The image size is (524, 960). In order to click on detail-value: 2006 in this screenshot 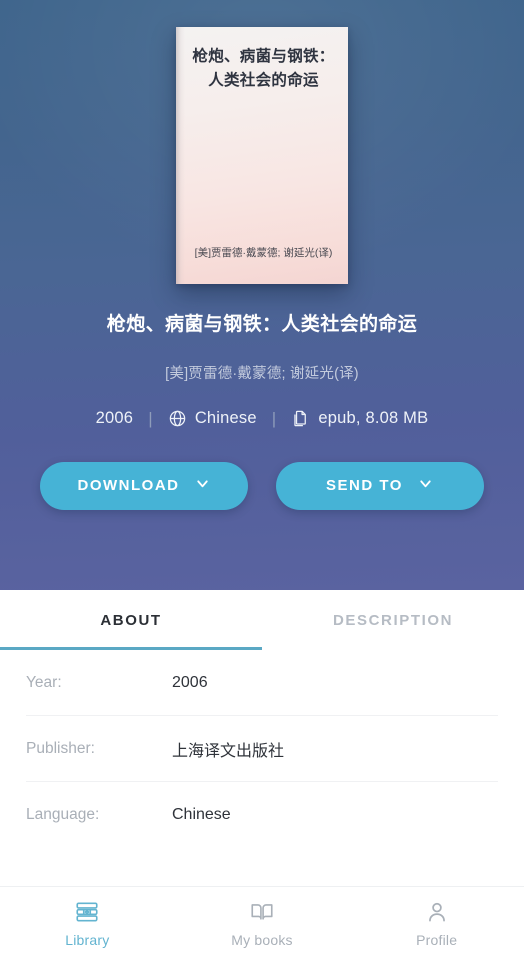, I will do `click(190, 682)`.